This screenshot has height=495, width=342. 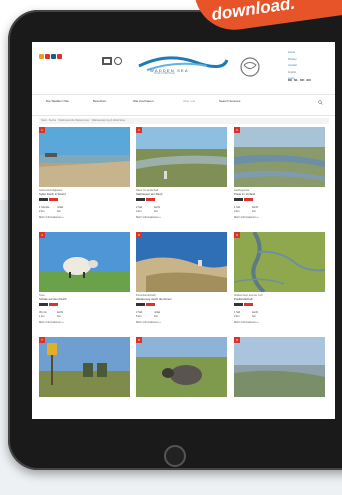 I want to click on nav-item: Search Sources, so click(x=229, y=101).